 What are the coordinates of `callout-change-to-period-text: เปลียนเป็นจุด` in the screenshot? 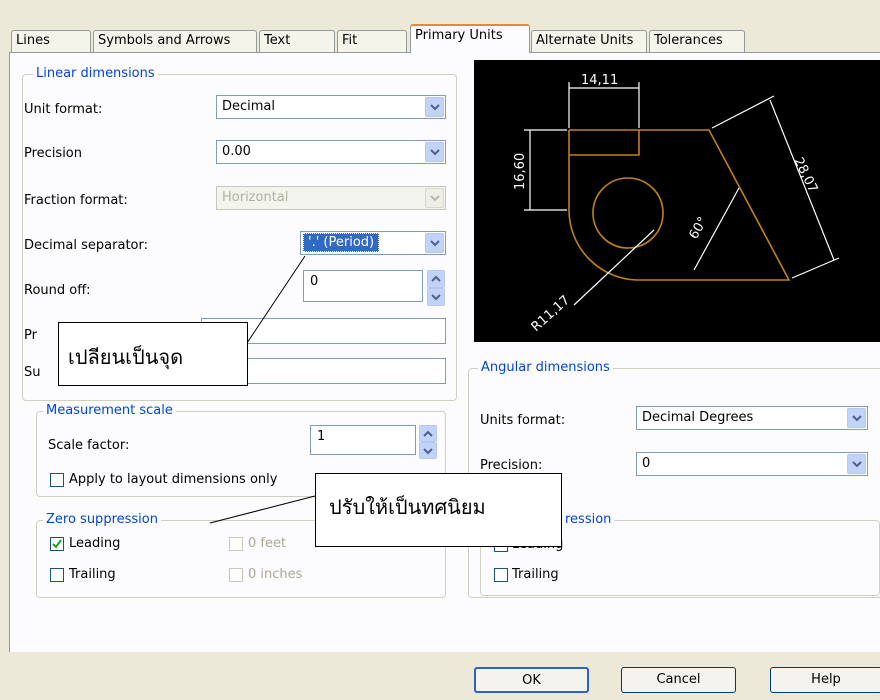 It's located at (126, 357).